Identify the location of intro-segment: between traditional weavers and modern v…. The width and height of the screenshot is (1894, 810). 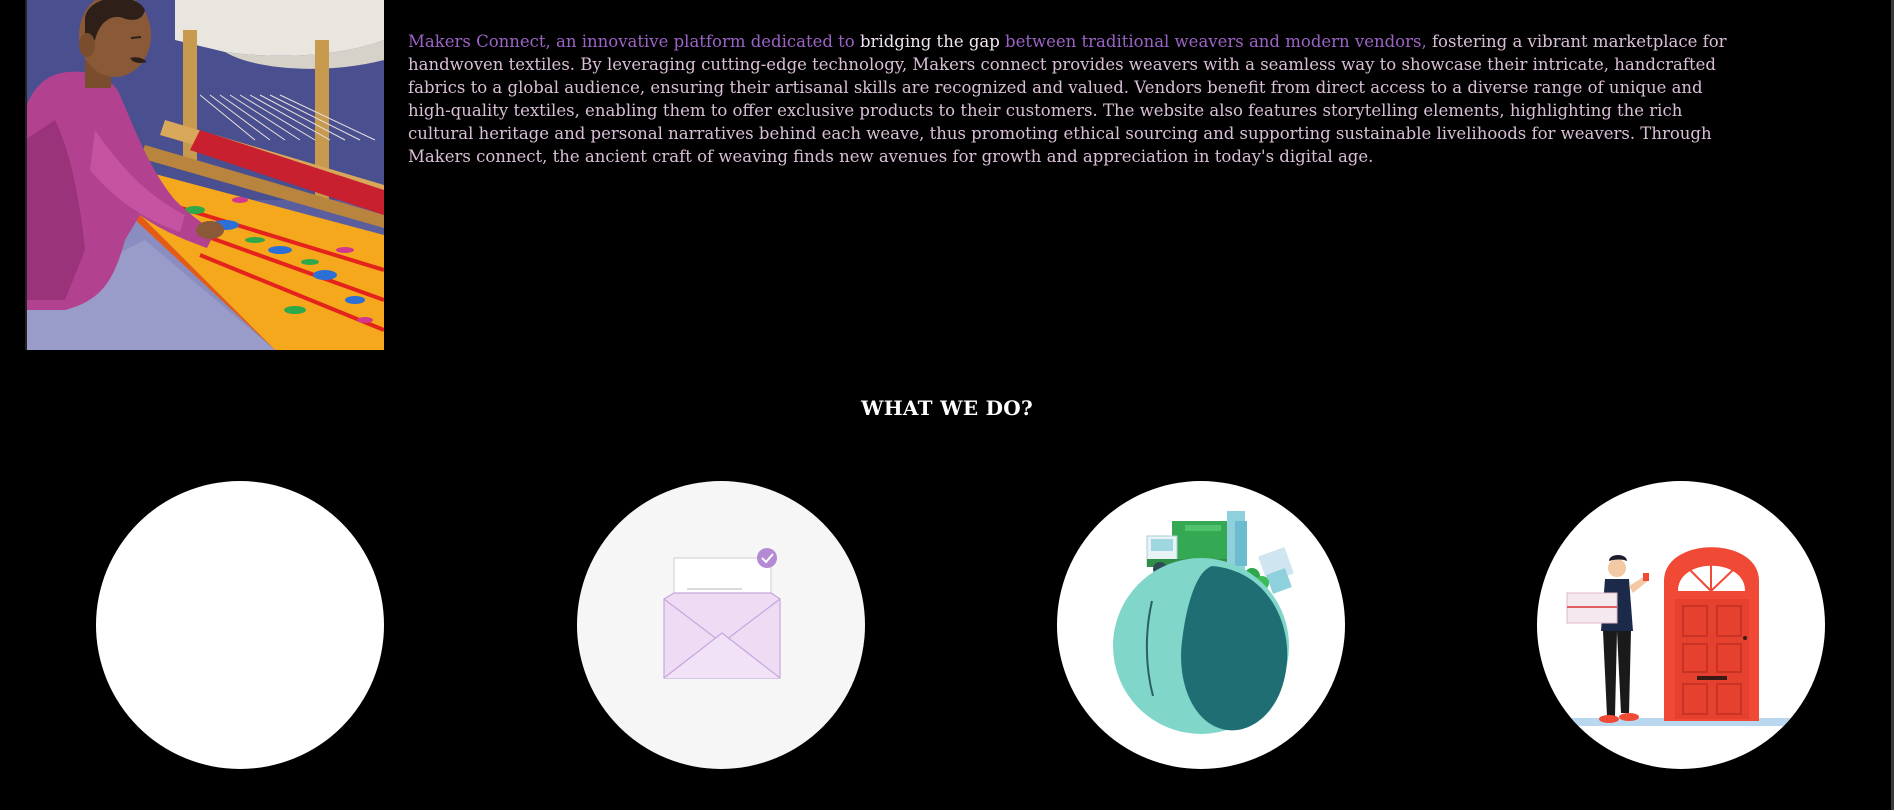
(1218, 41).